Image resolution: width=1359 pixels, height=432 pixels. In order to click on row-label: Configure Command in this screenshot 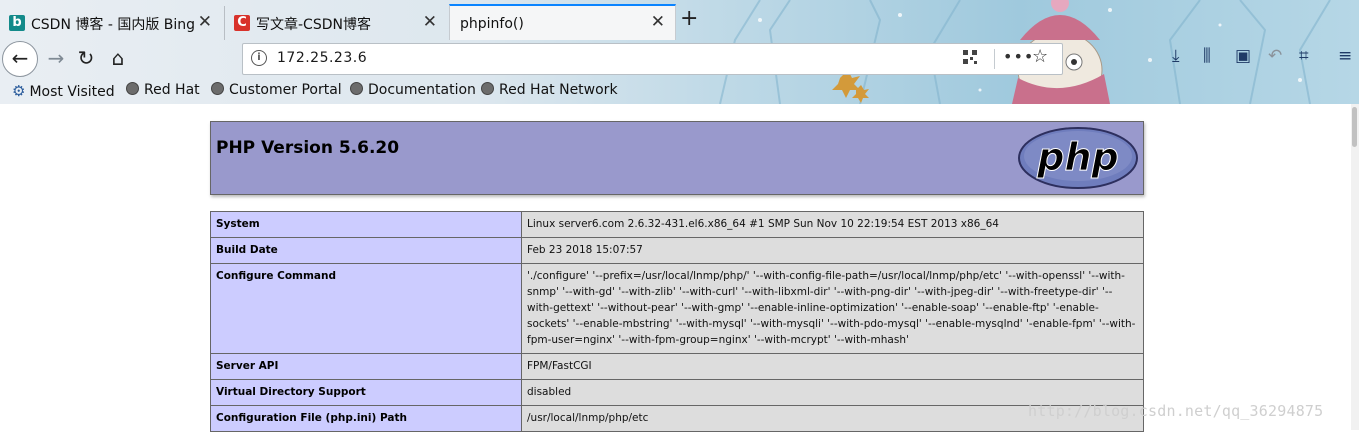, I will do `click(366, 308)`.